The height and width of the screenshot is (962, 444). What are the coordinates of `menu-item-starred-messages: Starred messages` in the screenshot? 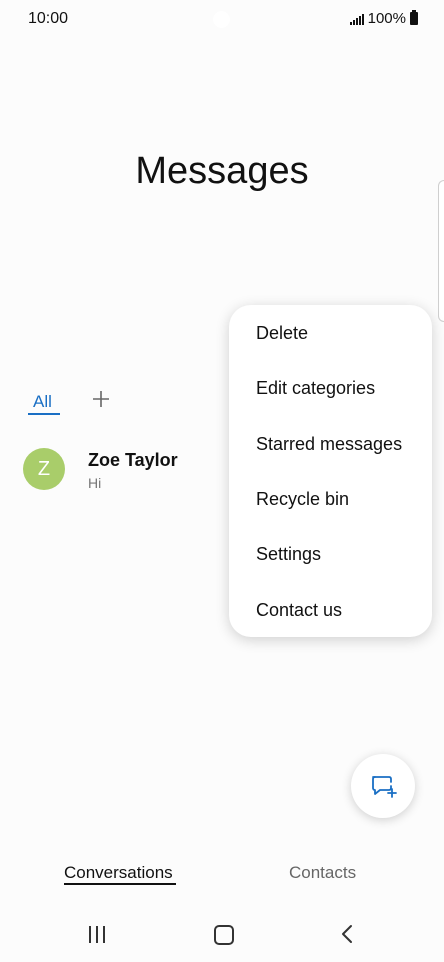 It's located at (329, 444).